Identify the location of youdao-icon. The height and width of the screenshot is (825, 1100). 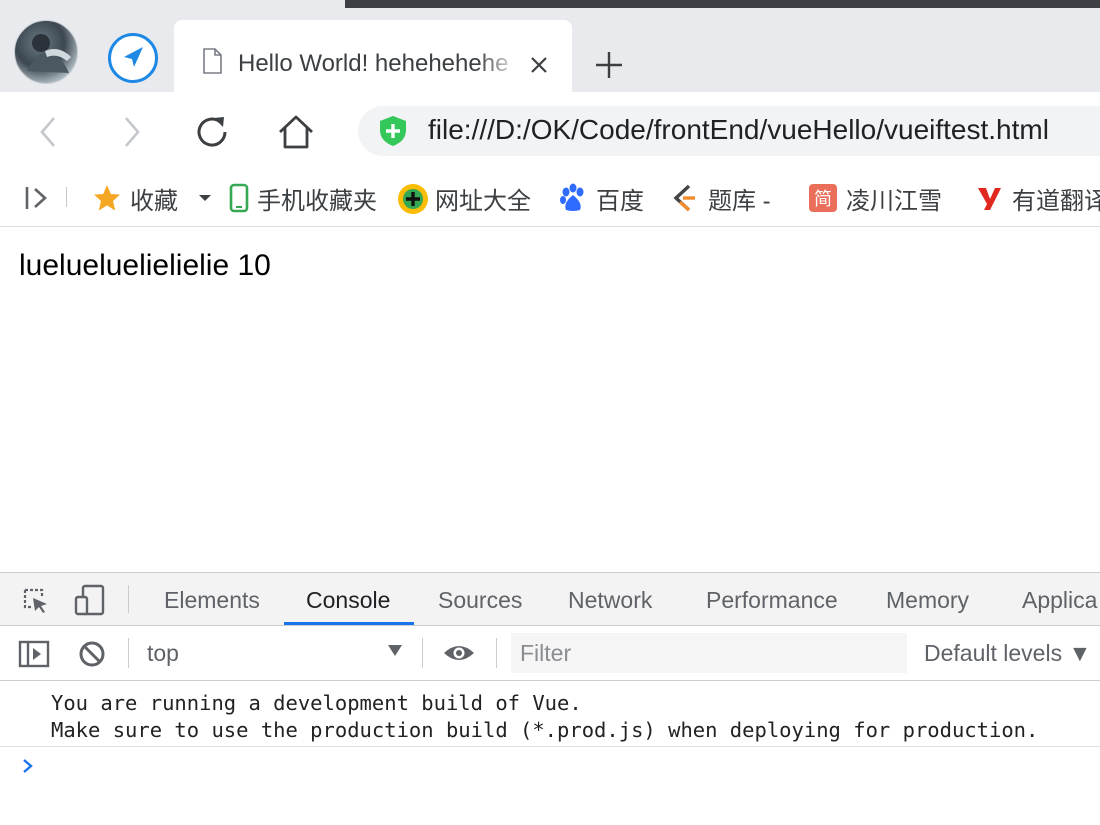
(989, 198).